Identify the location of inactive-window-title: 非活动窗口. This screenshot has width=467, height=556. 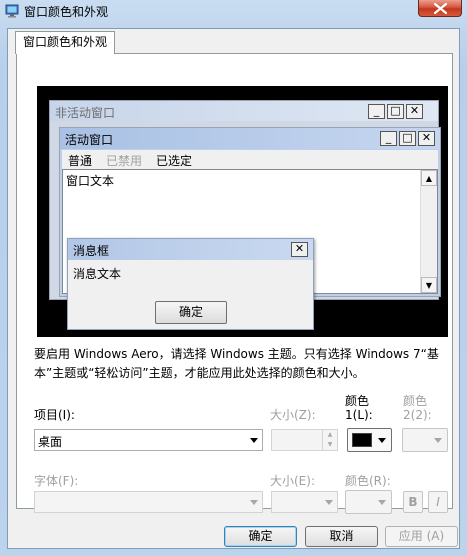
(85, 113).